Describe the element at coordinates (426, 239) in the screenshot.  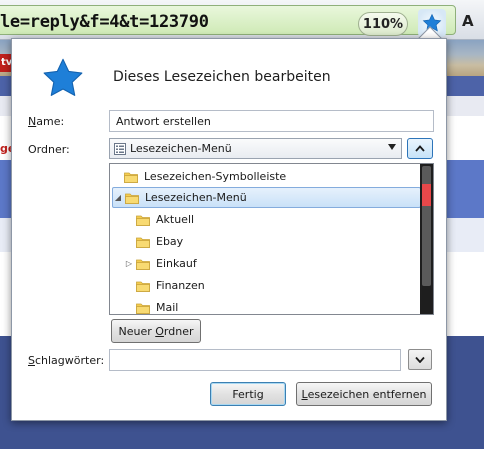
I see `tree-scrollbar` at that location.